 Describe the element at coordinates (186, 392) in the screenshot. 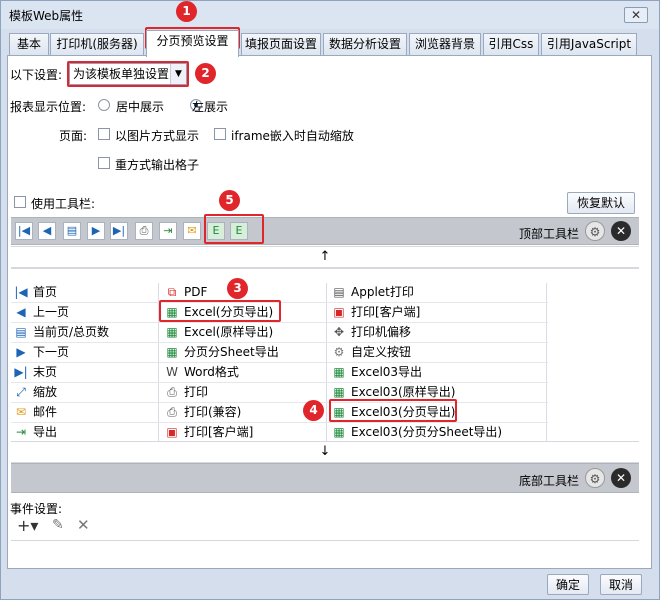

I see `list-item: ⎙ 打印` at that location.